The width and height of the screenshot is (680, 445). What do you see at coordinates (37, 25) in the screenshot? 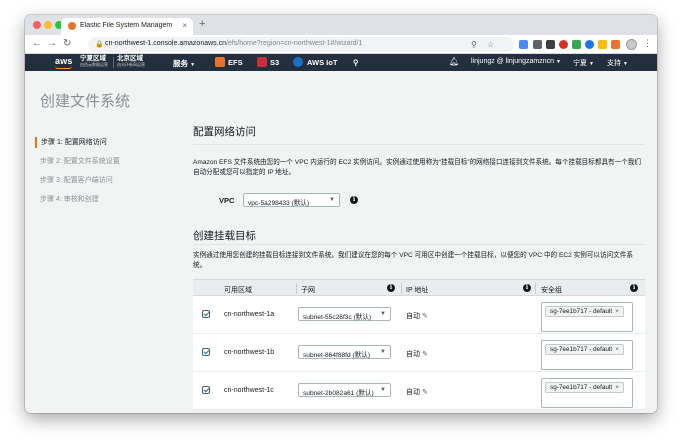
I see `close-window-icon` at bounding box center [37, 25].